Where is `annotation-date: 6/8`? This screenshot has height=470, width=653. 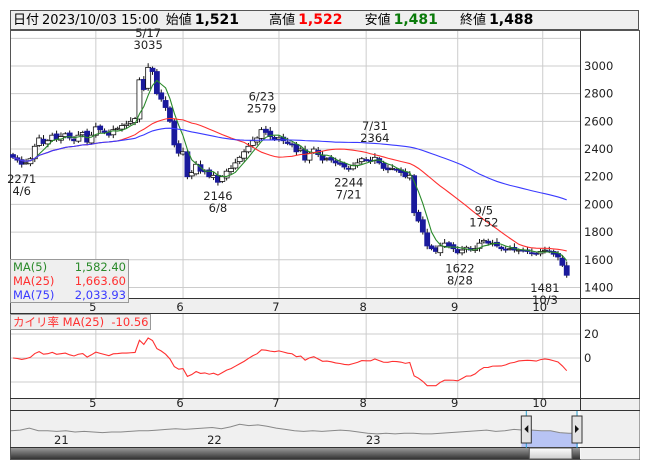
annotation-date: 6/8 is located at coordinates (218, 208).